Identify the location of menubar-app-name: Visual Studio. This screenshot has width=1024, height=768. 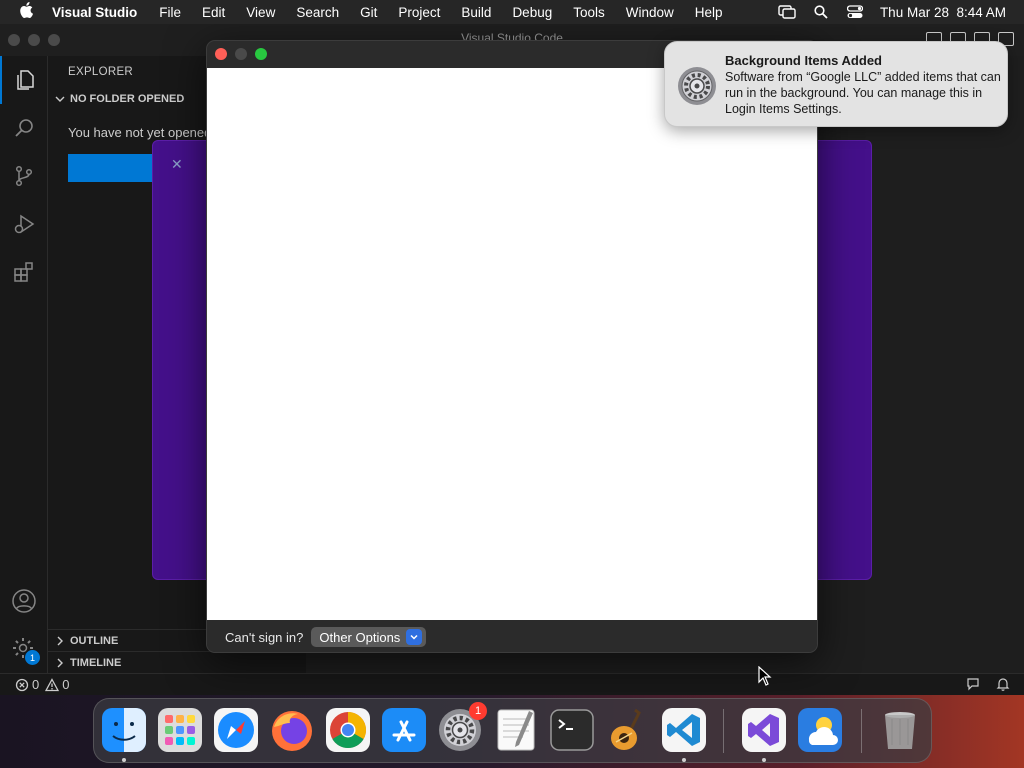
(94, 12).